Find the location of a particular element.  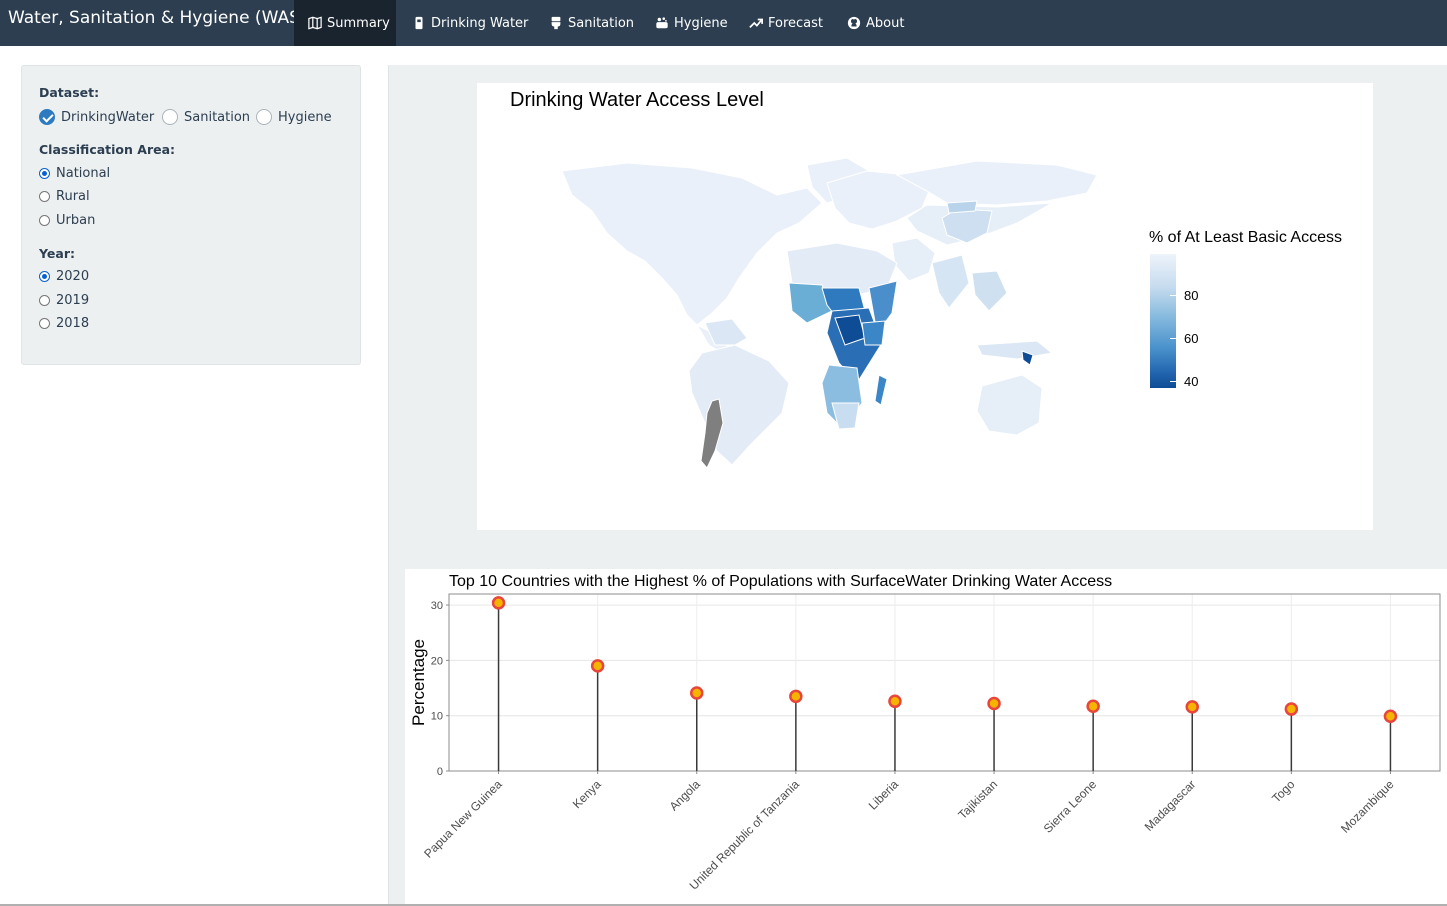

area-option-rural: Rural is located at coordinates (64, 196).